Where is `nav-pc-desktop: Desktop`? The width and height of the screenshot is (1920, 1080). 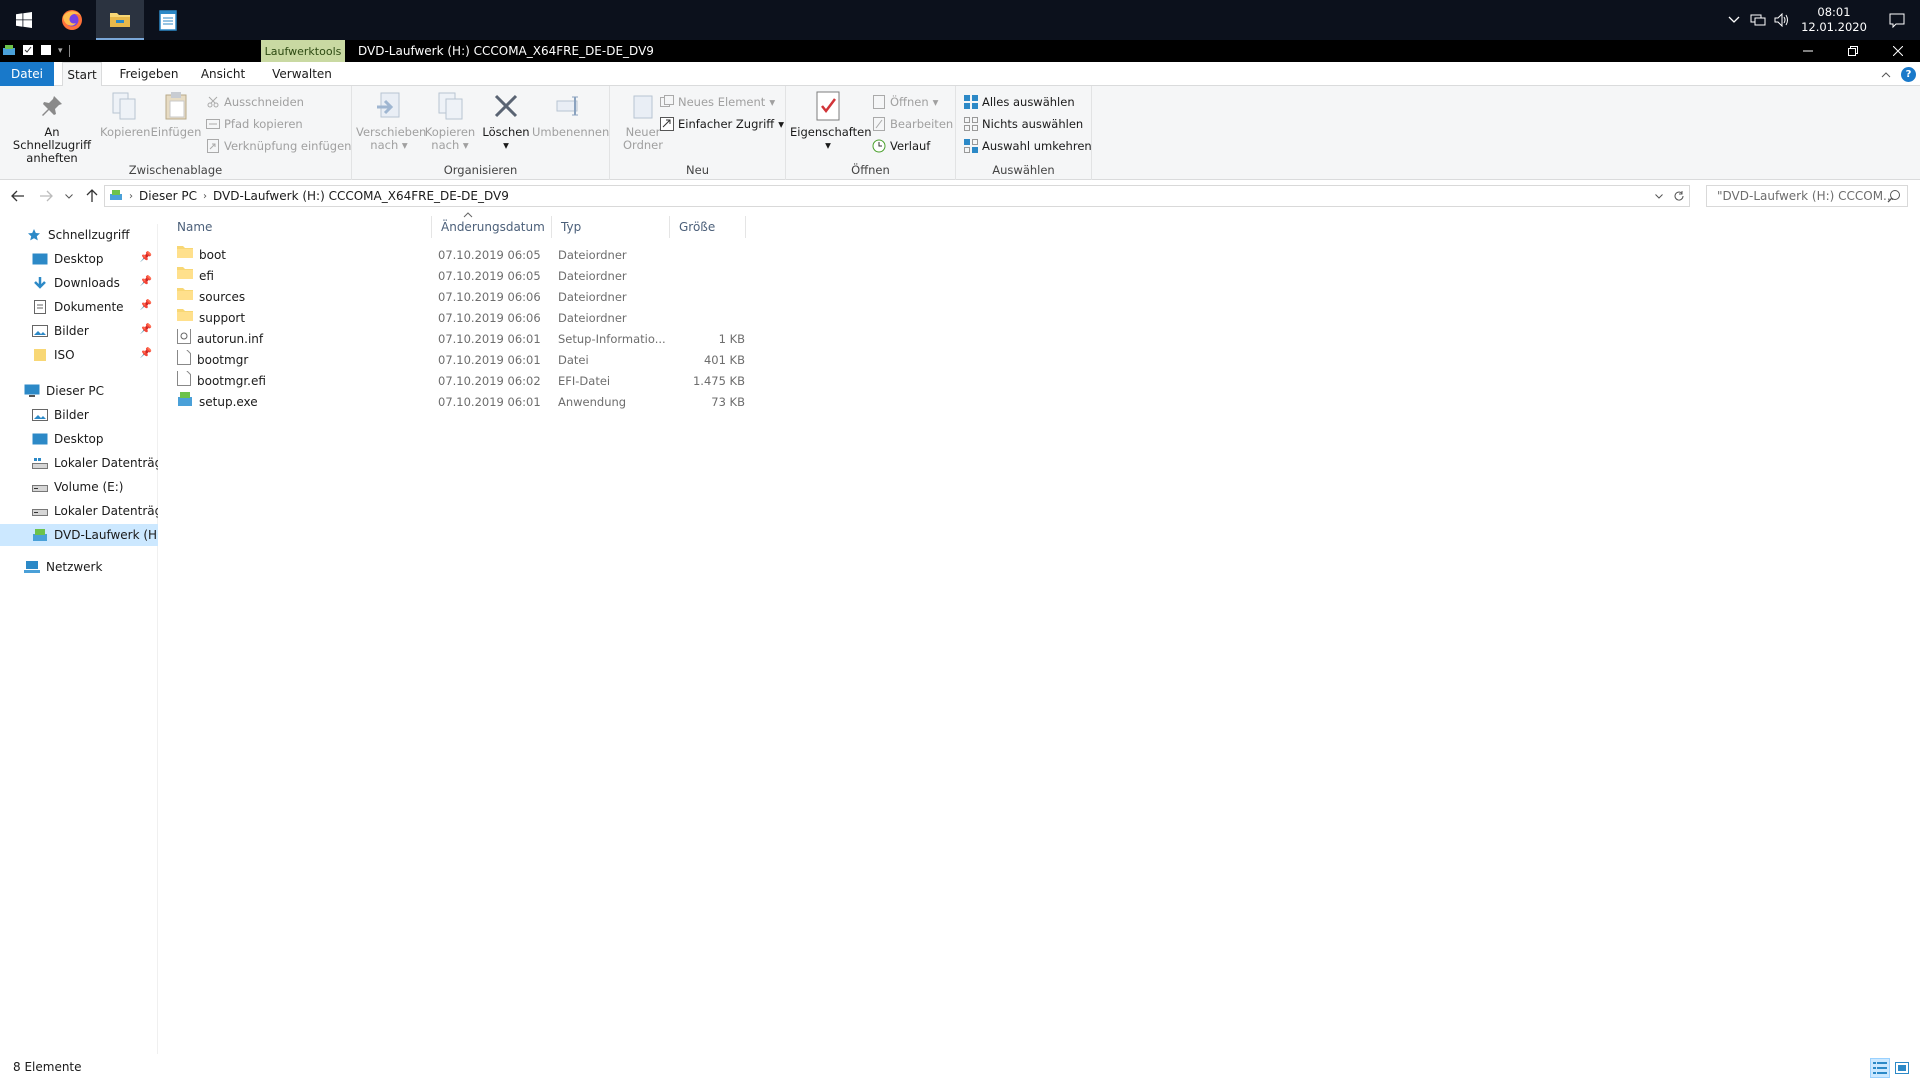 nav-pc-desktop: Desktop is located at coordinates (79, 439).